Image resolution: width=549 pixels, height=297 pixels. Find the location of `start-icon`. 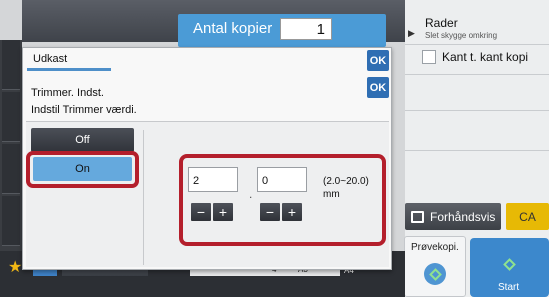

start-icon is located at coordinates (509, 264).